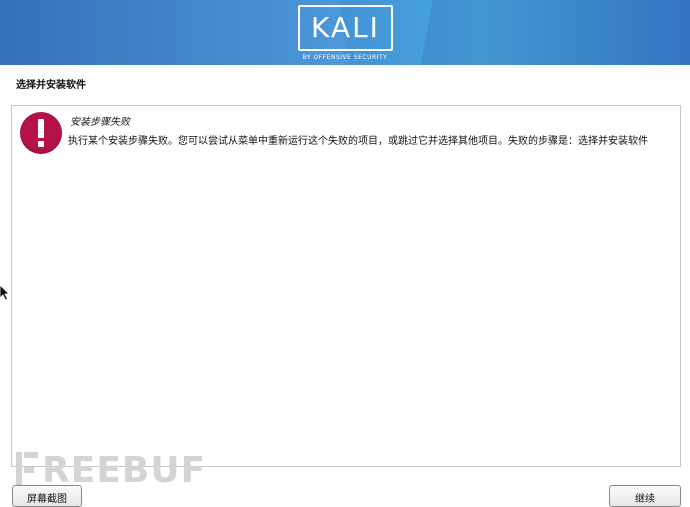  I want to click on page-title: 选择并安装软件, so click(51, 85).